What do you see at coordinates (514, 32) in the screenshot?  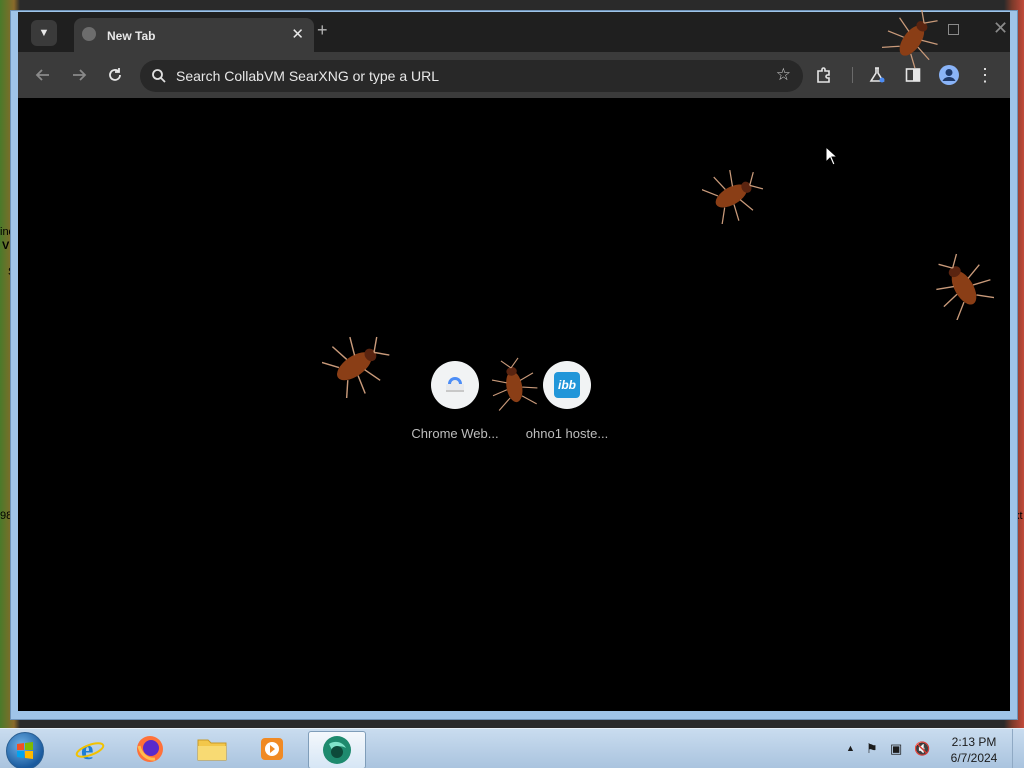 I see `title-bar: ▼ New Tab ✕ + ✕` at bounding box center [514, 32].